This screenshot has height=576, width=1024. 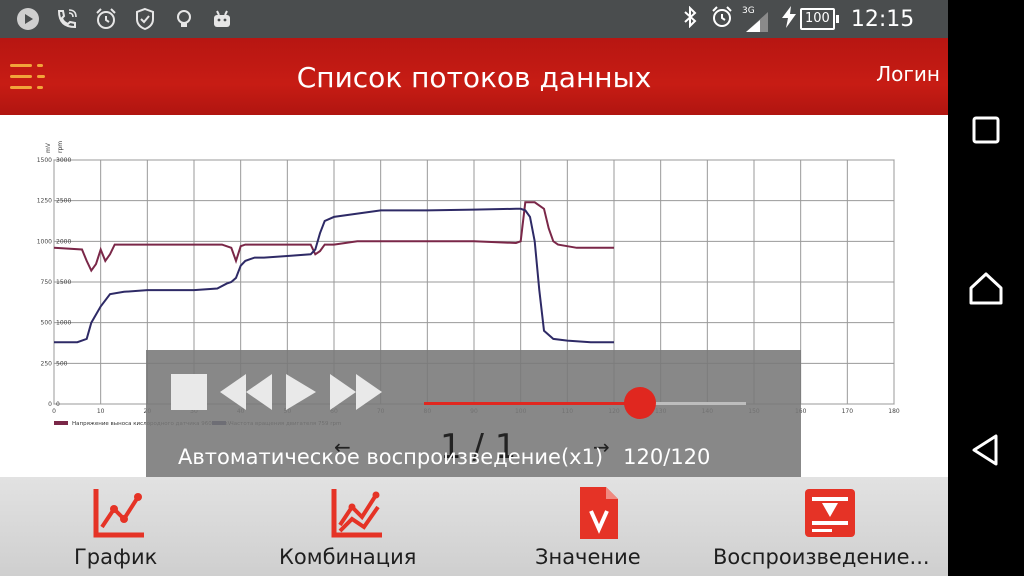 I want to click on y-right-tick-label: 1500, so click(x=63, y=282).